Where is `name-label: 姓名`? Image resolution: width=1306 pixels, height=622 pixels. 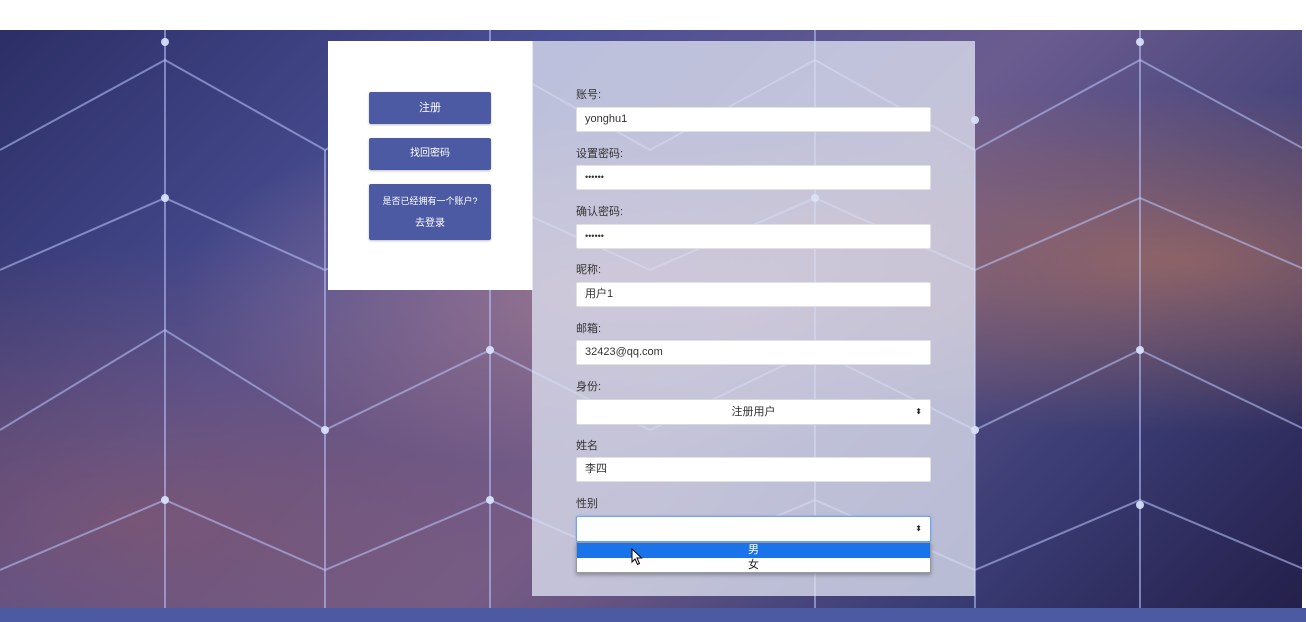 name-label: 姓名 is located at coordinates (587, 446).